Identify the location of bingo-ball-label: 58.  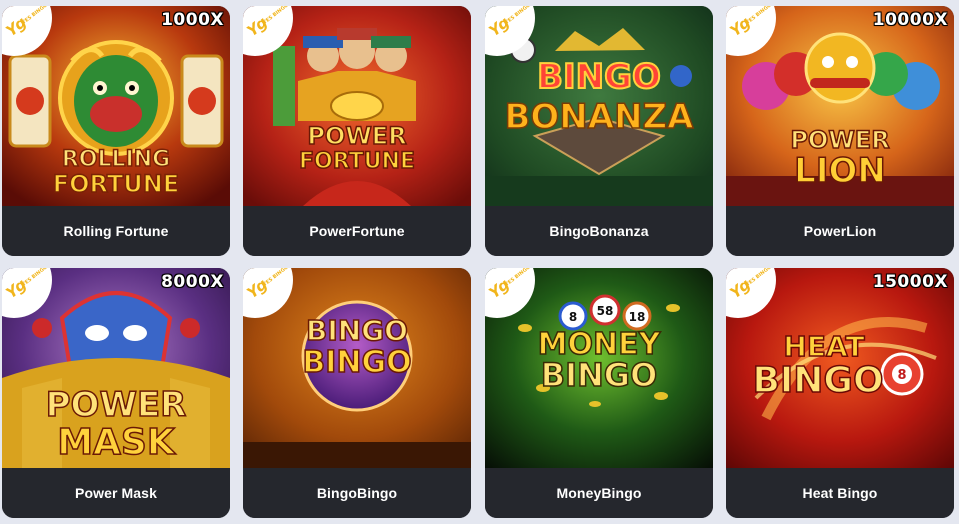
(605, 311).